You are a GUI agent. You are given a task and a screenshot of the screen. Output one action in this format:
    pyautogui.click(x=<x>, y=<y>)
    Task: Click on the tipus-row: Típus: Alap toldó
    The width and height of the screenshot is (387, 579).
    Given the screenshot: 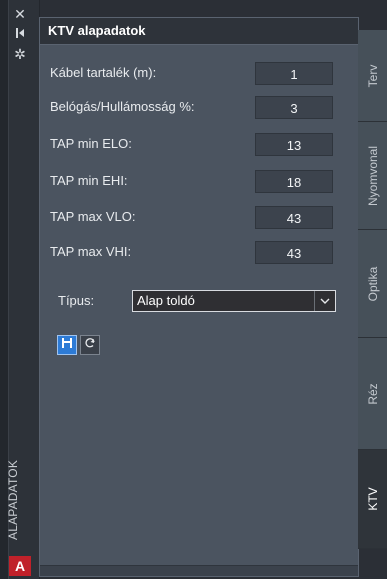 What is the action you would take?
    pyautogui.click(x=203, y=300)
    